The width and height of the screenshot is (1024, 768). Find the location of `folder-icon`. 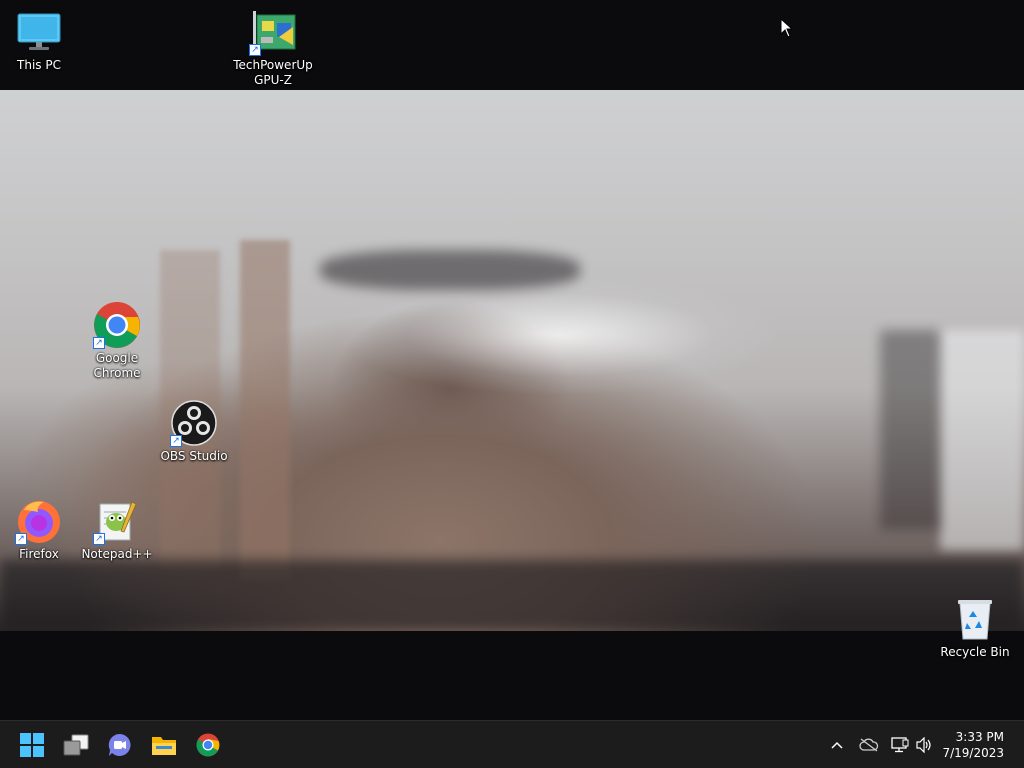

folder-icon is located at coordinates (164, 746).